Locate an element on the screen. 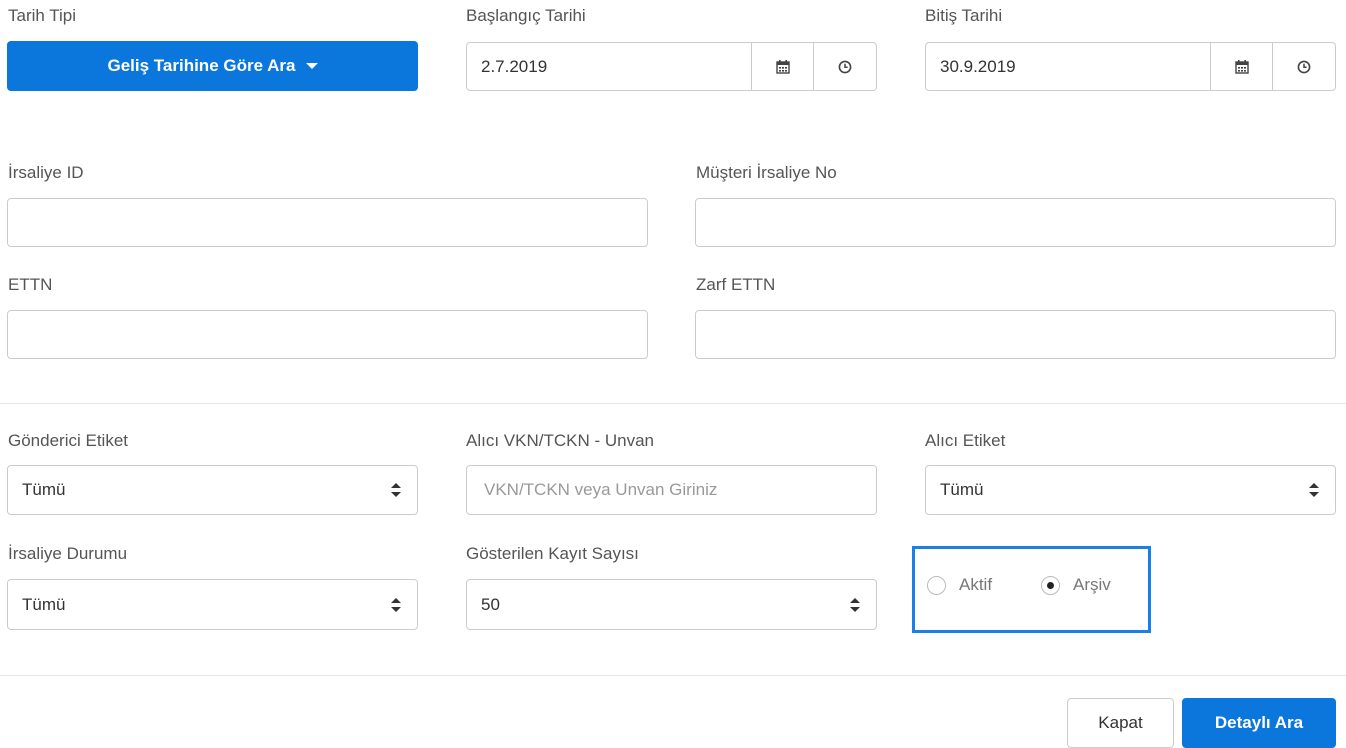 Image resolution: width=1346 pixels, height=748 pixels. end-date-value: 30.9.2019 is located at coordinates (978, 66).